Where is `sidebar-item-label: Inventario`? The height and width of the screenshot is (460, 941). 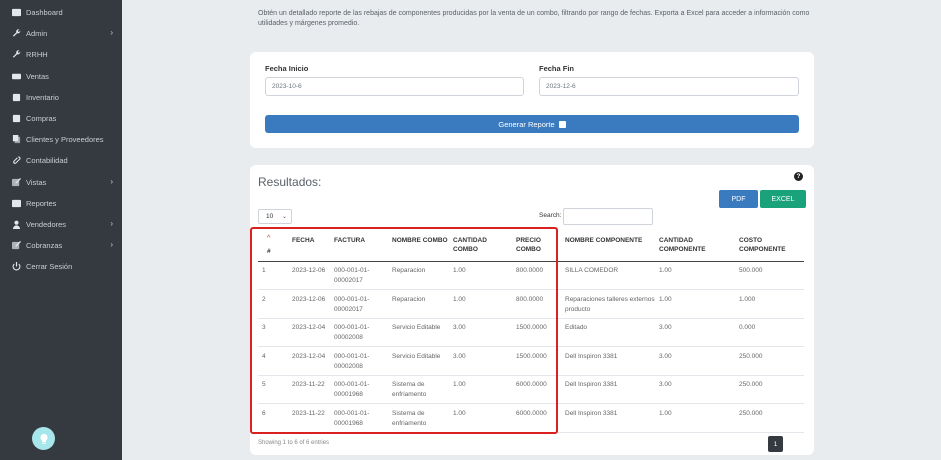 sidebar-item-label: Inventario is located at coordinates (42, 97).